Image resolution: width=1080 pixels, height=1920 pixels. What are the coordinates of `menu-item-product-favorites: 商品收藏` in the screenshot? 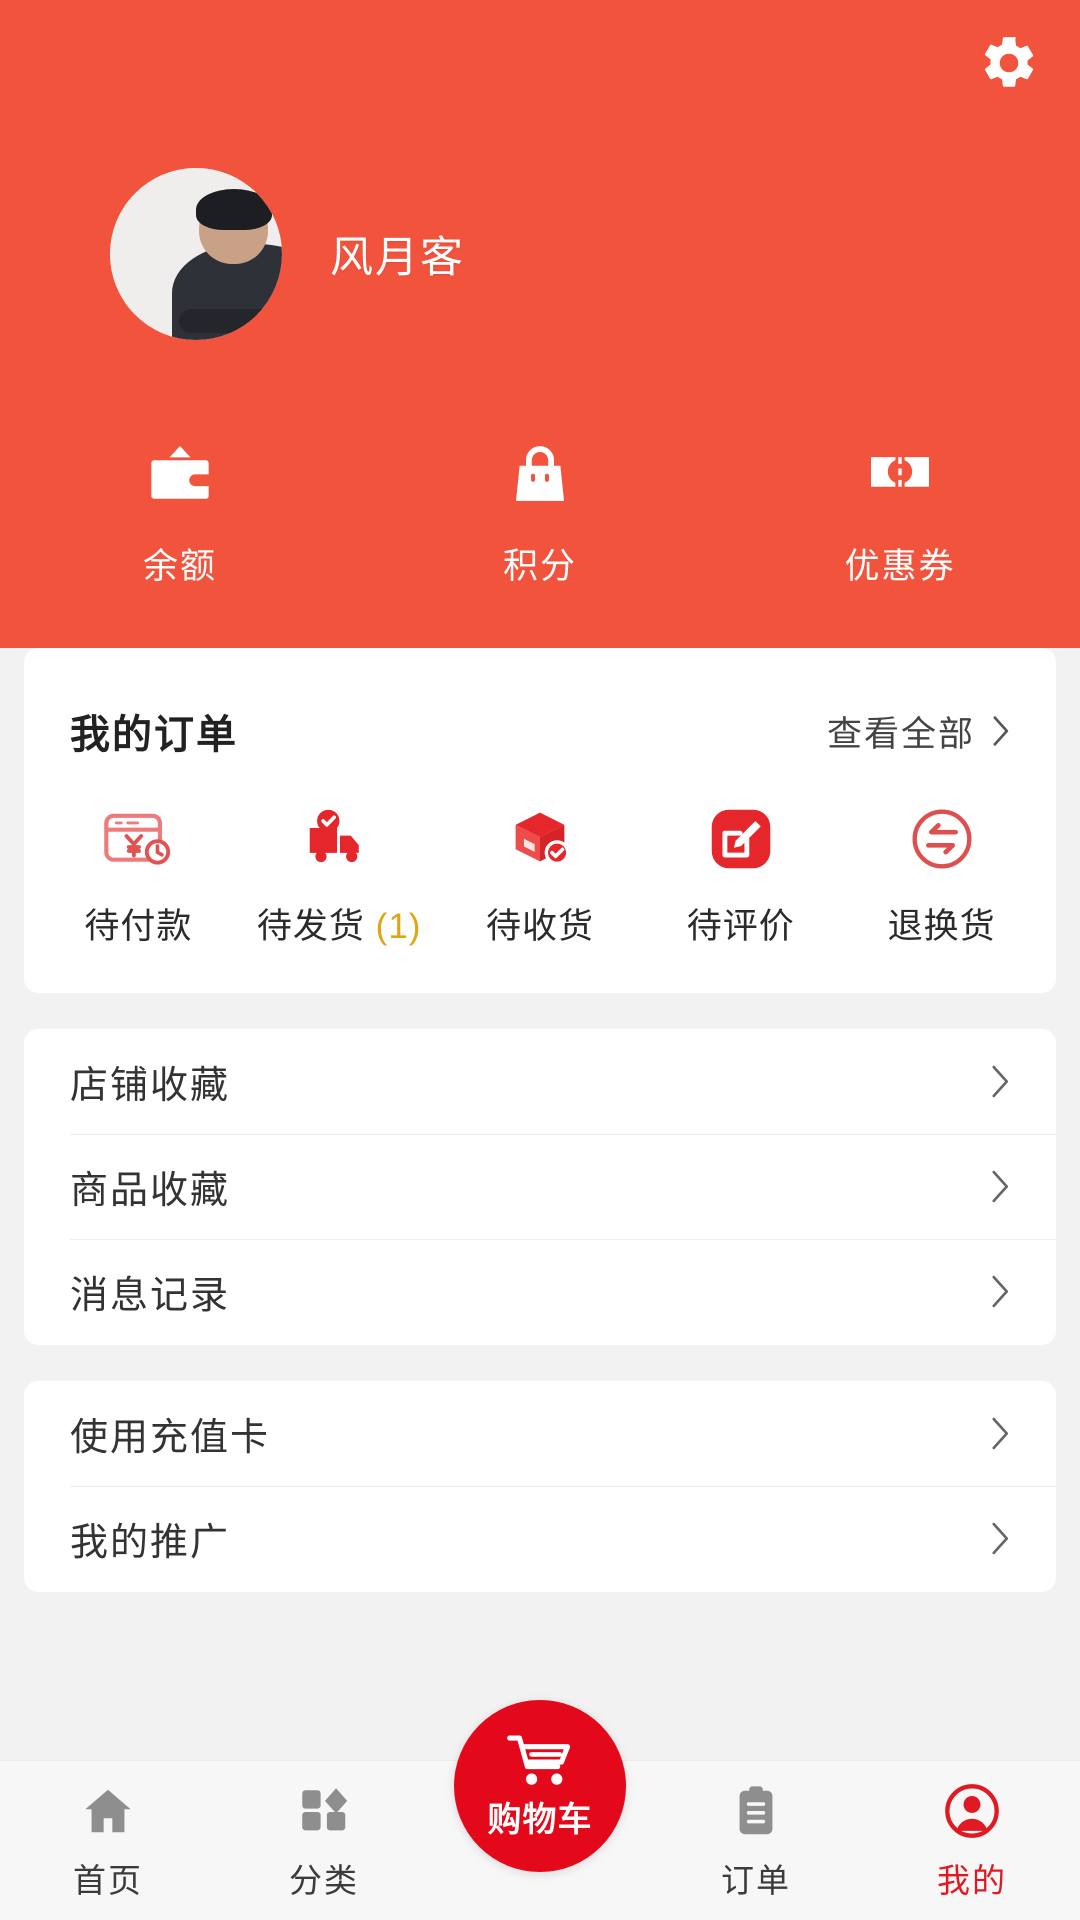 It's located at (540, 1186).